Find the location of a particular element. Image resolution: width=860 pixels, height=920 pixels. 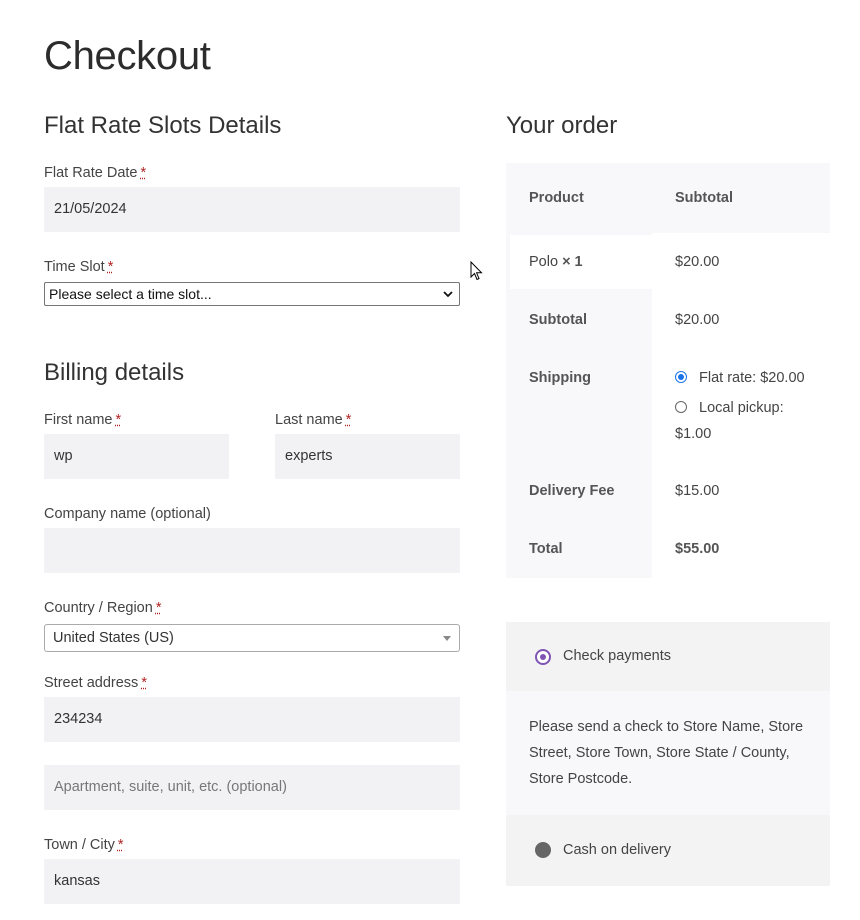

cash-on-delivery-label: Cash on delivery is located at coordinates (617, 850).